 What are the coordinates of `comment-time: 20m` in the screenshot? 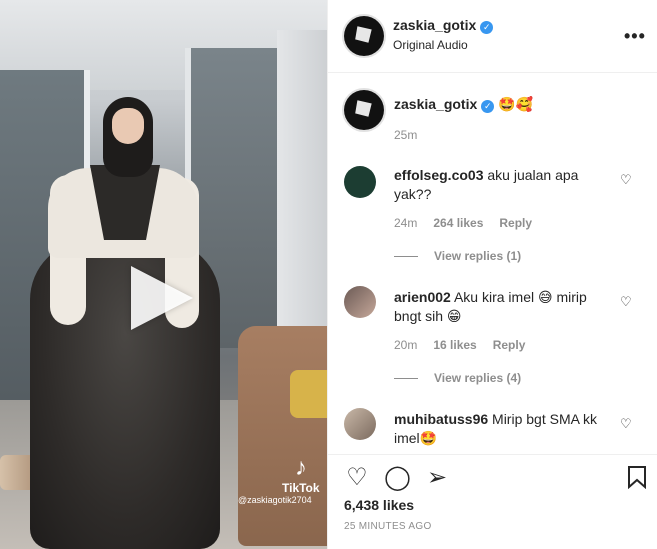 It's located at (406, 345).